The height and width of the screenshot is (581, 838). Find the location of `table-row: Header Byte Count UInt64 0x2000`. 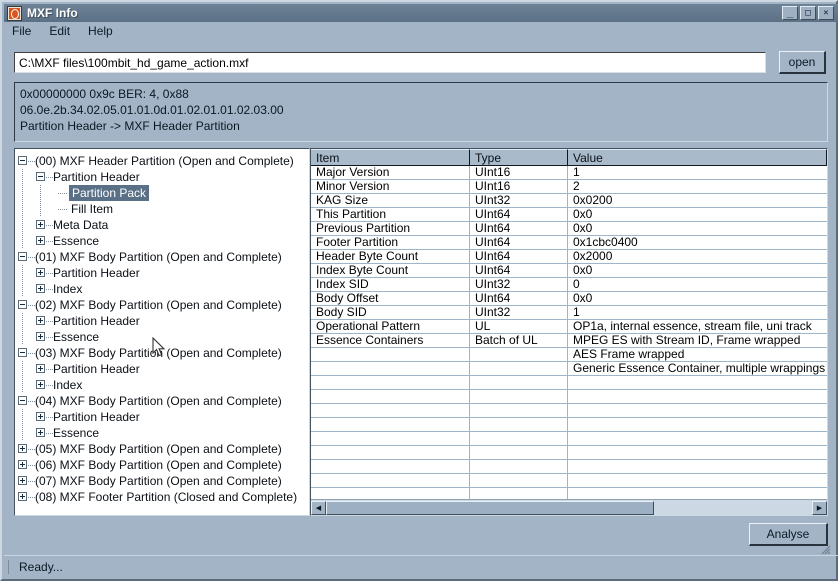

table-row: Header Byte Count UInt64 0x2000 is located at coordinates (569, 257).